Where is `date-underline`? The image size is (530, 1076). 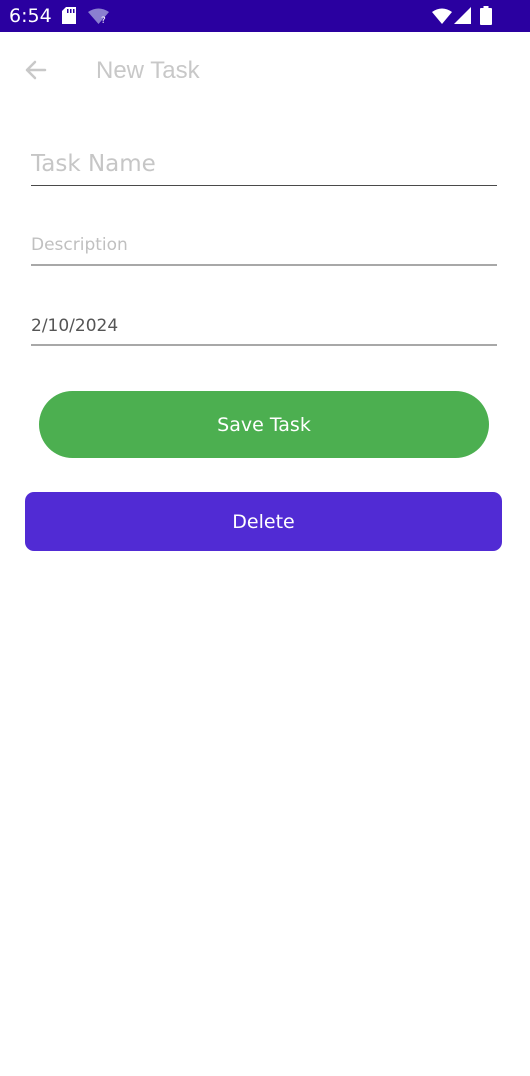
date-underline is located at coordinates (264, 345).